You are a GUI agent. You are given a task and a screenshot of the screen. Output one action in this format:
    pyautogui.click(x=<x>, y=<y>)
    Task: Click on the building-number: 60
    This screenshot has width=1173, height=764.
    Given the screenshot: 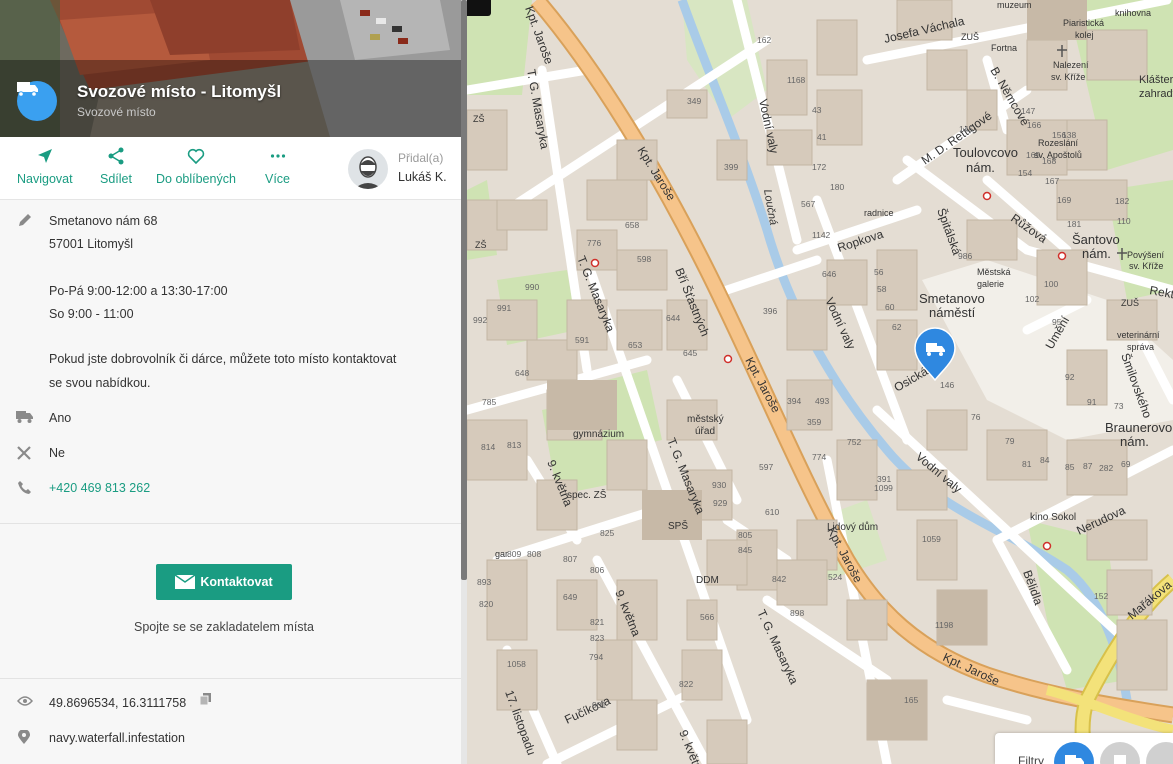 What is the action you would take?
    pyautogui.click(x=890, y=307)
    